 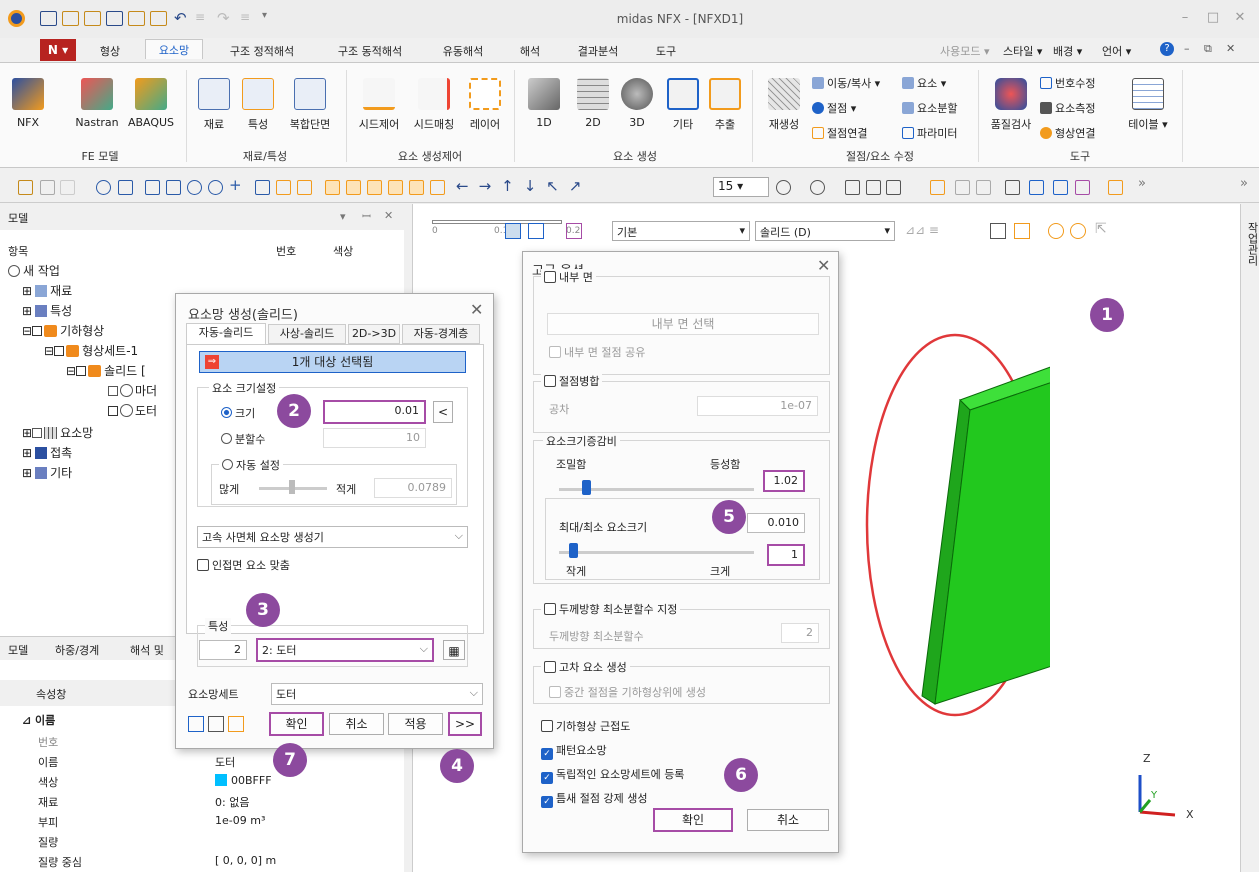 I want to click on app-logo-icon, so click(x=16, y=18).